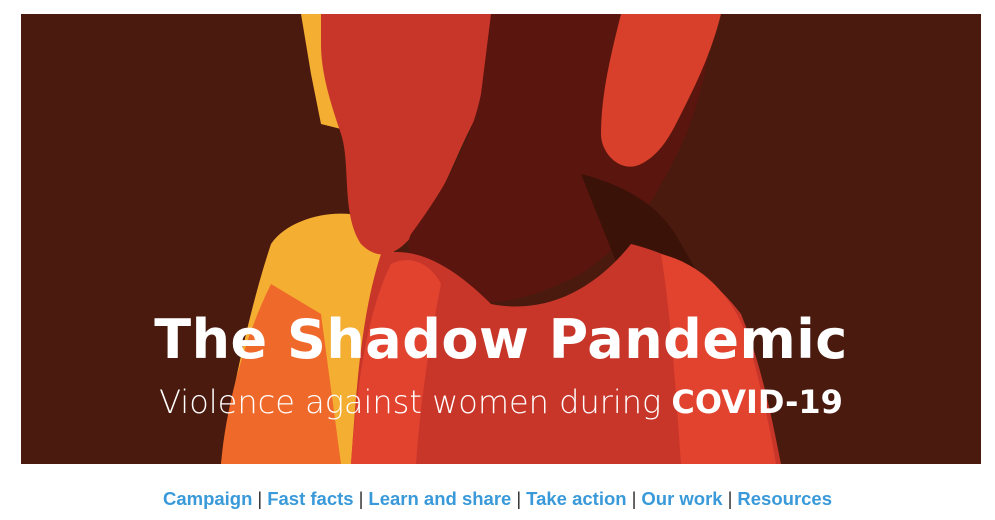 This screenshot has width=995, height=520. What do you see at coordinates (576, 498) in the screenshot?
I see `nav-link-take-action: Take action` at bounding box center [576, 498].